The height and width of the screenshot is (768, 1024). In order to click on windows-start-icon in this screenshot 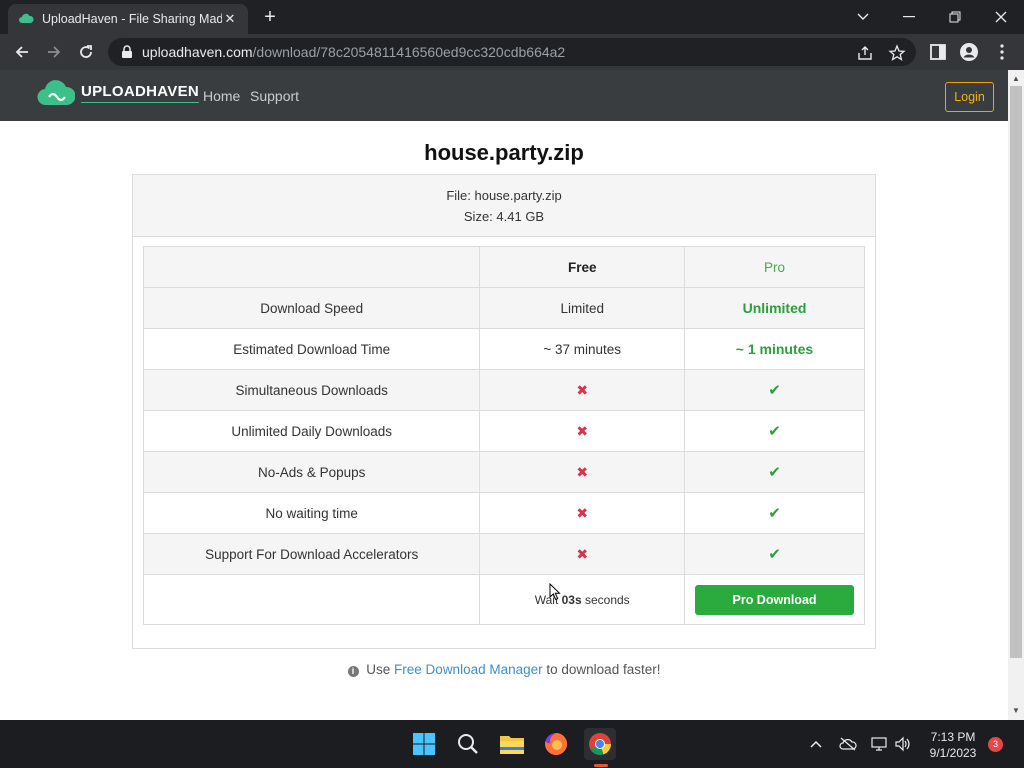, I will do `click(424, 744)`.